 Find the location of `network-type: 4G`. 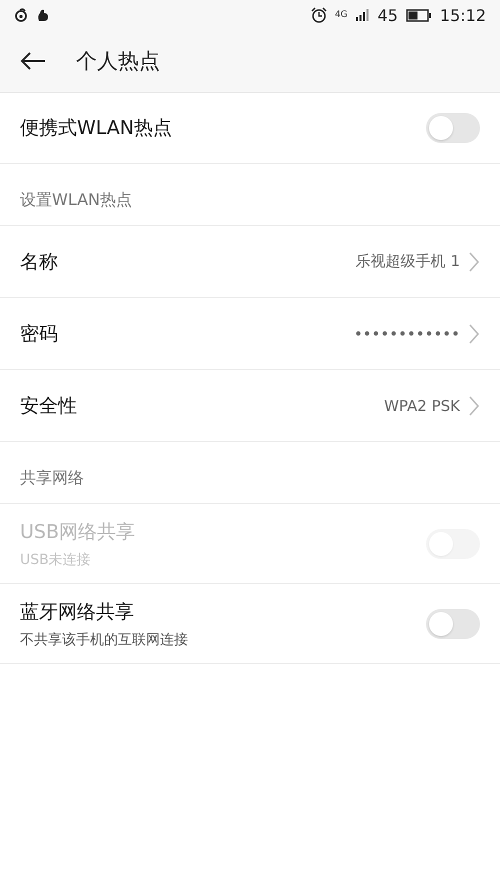

network-type: 4G is located at coordinates (341, 15).